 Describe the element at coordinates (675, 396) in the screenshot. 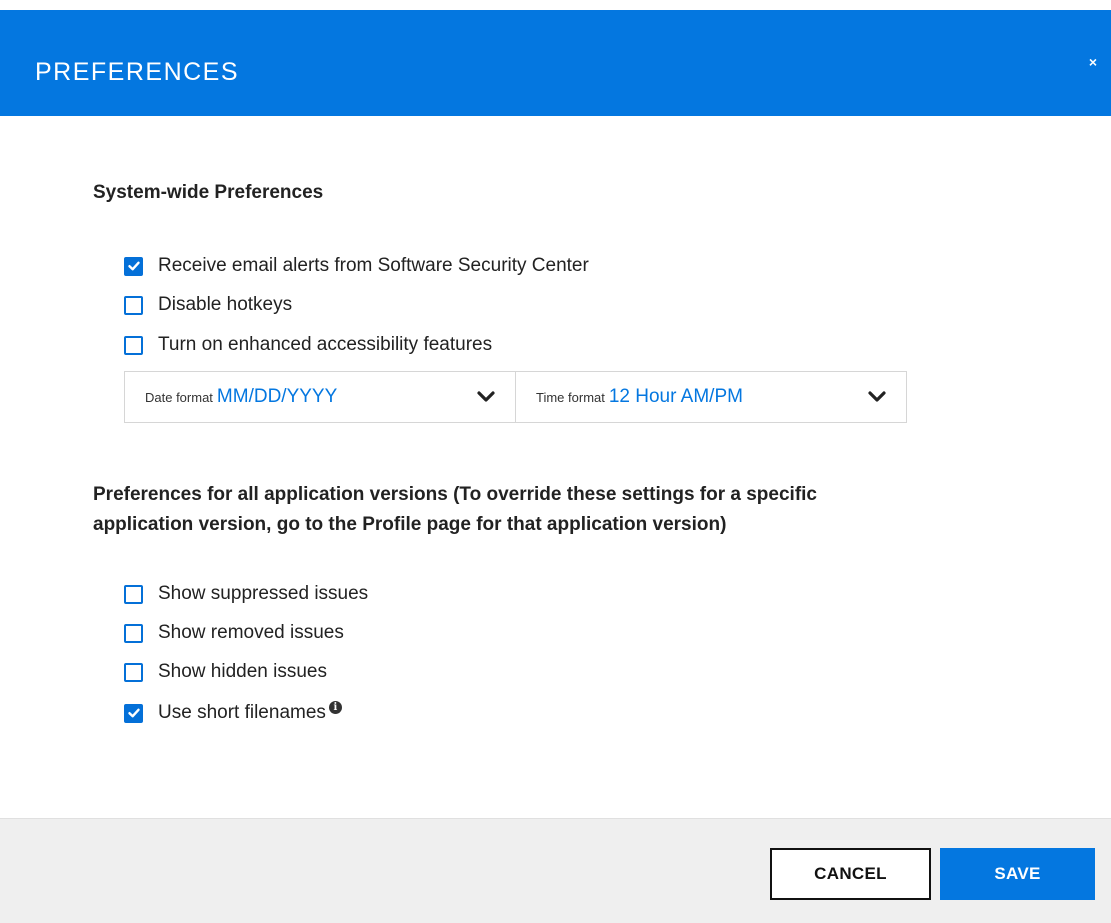

I see `time-format-value: 12 Hour AM/PM` at that location.